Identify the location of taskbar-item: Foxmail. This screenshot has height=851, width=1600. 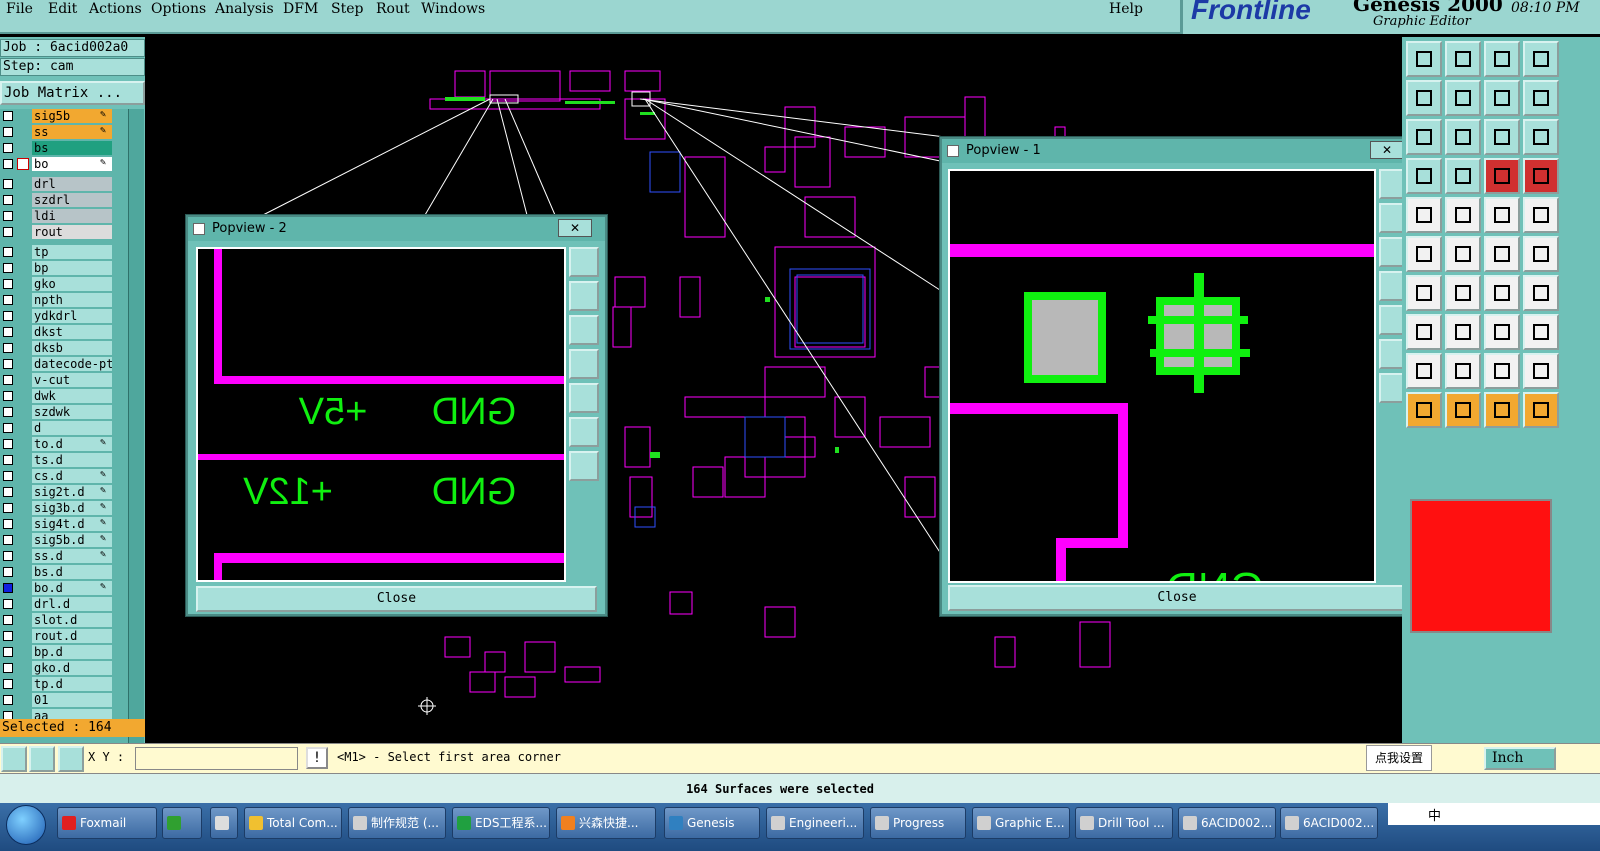
(107, 823).